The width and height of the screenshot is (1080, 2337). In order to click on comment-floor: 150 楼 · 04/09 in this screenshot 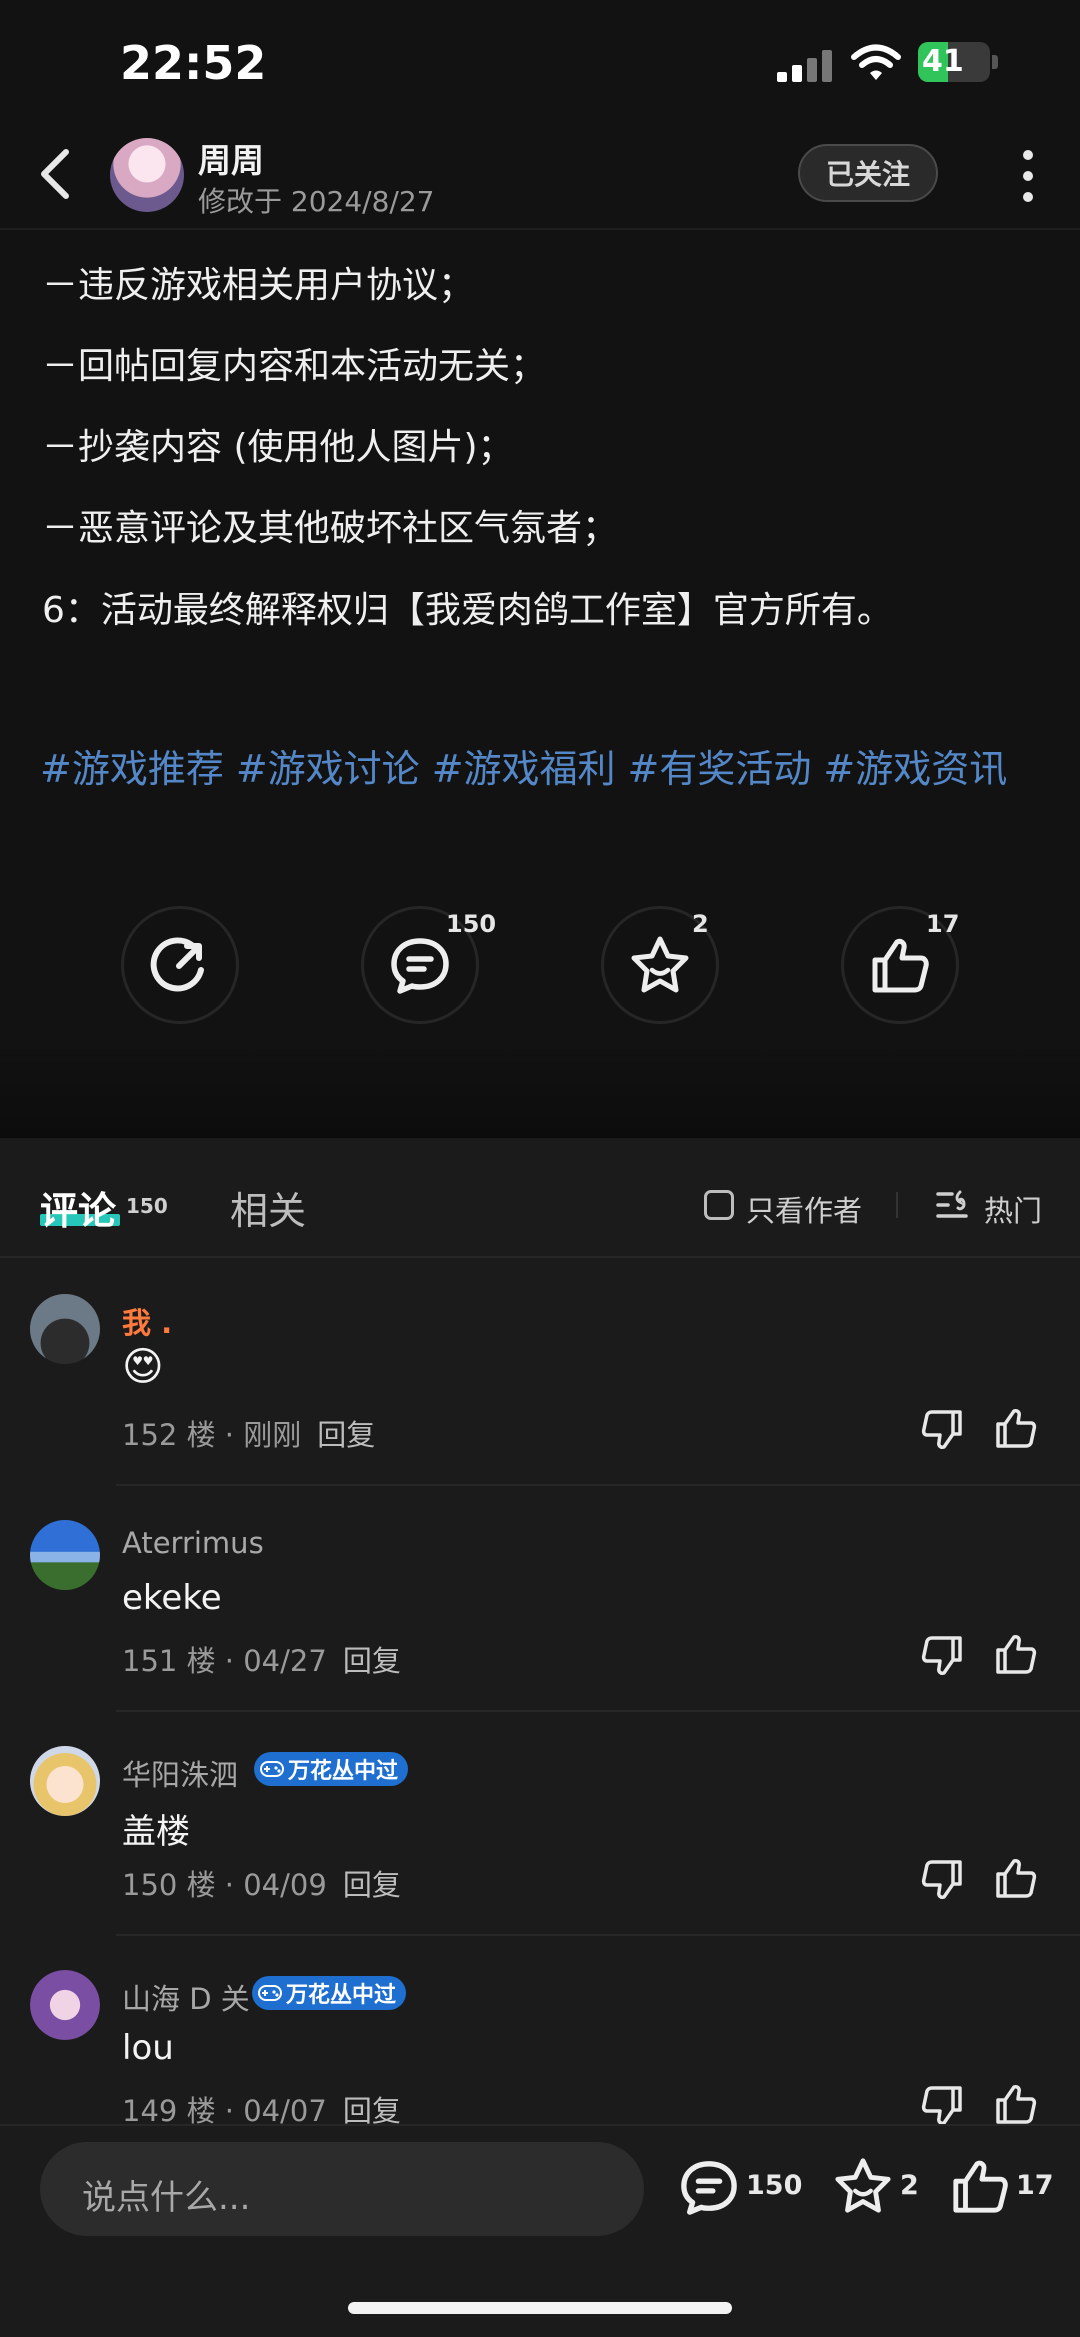, I will do `click(224, 1885)`.